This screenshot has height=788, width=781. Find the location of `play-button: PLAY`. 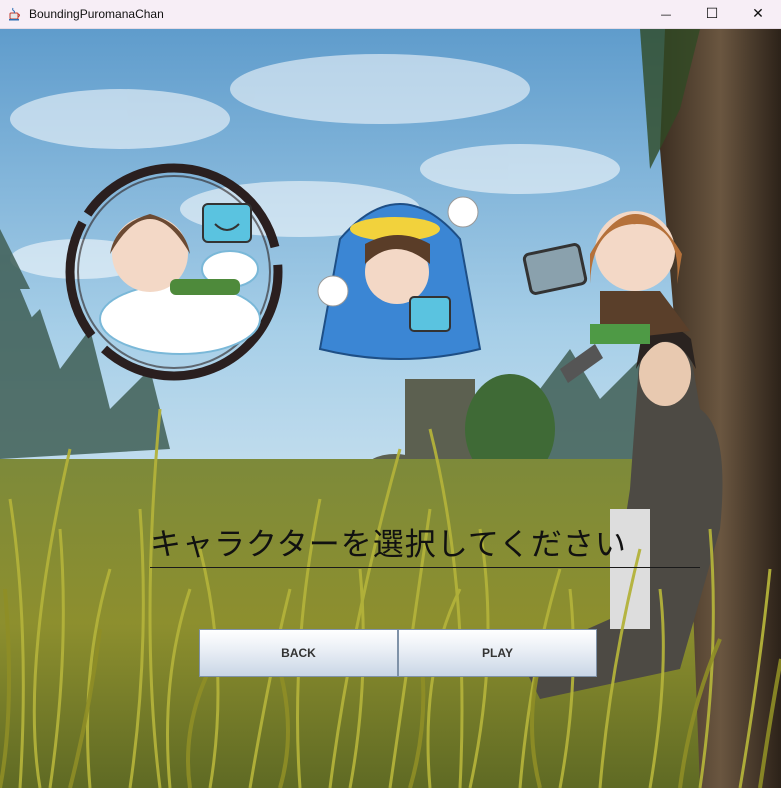

play-button: PLAY is located at coordinates (497, 653).